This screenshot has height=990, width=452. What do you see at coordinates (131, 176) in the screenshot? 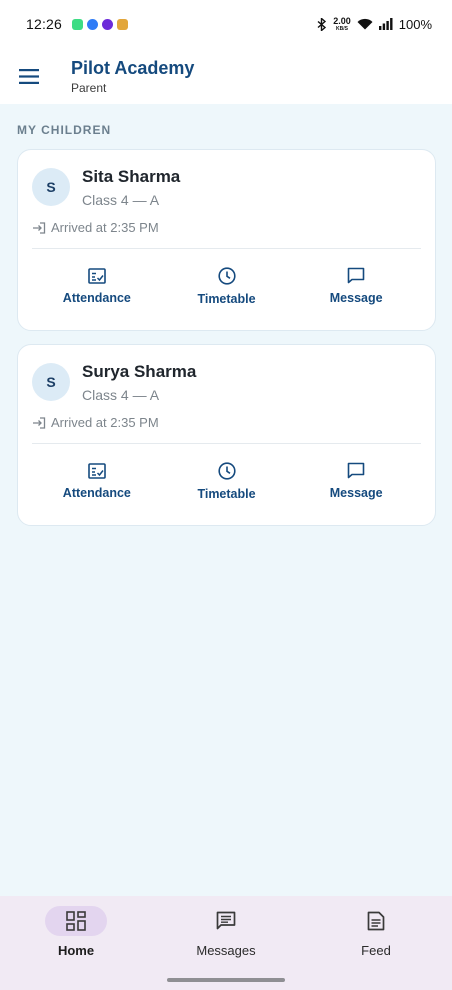
I see `child-name: Sita Sharma` at bounding box center [131, 176].